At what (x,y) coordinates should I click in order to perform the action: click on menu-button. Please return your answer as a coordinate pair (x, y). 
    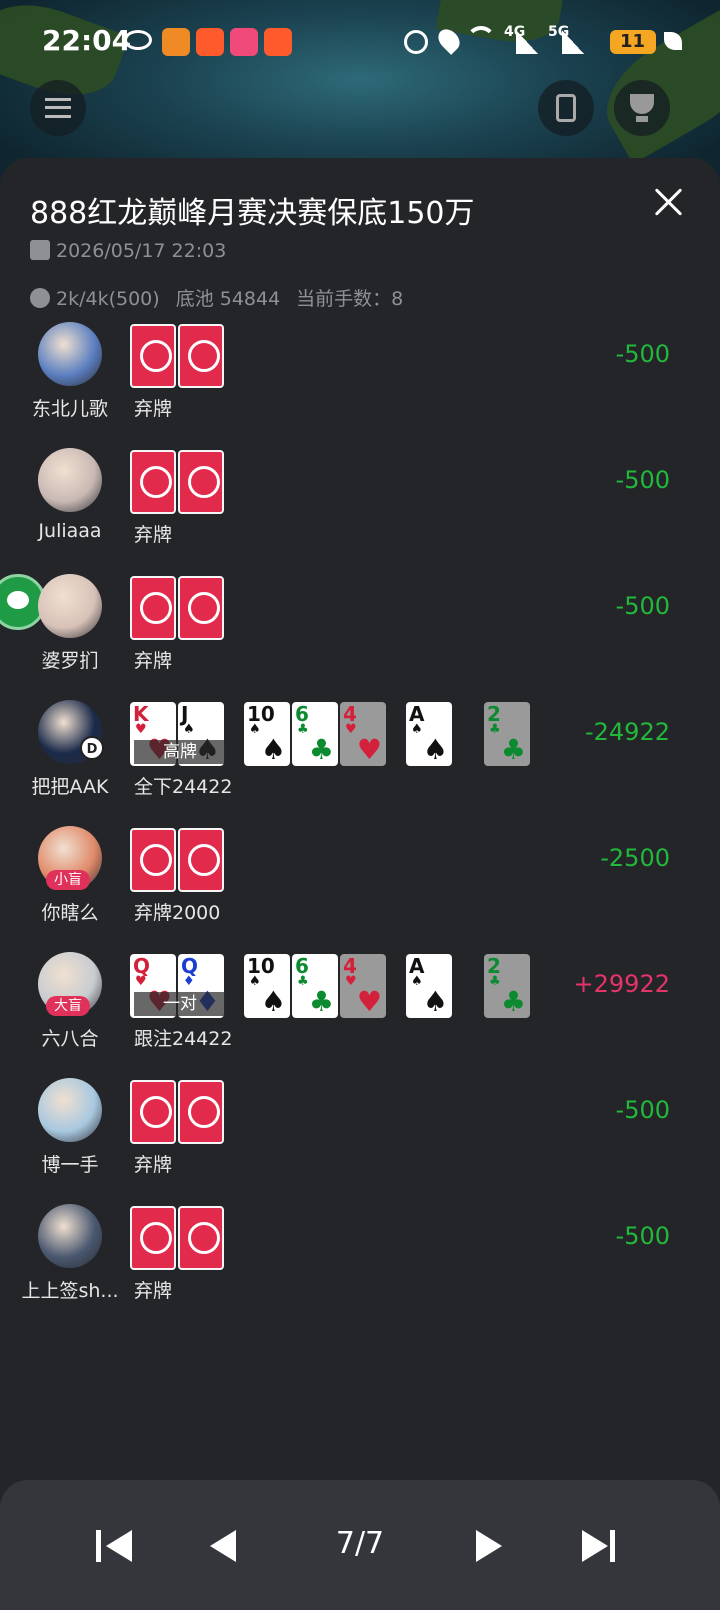
    Looking at the image, I should click on (58, 108).